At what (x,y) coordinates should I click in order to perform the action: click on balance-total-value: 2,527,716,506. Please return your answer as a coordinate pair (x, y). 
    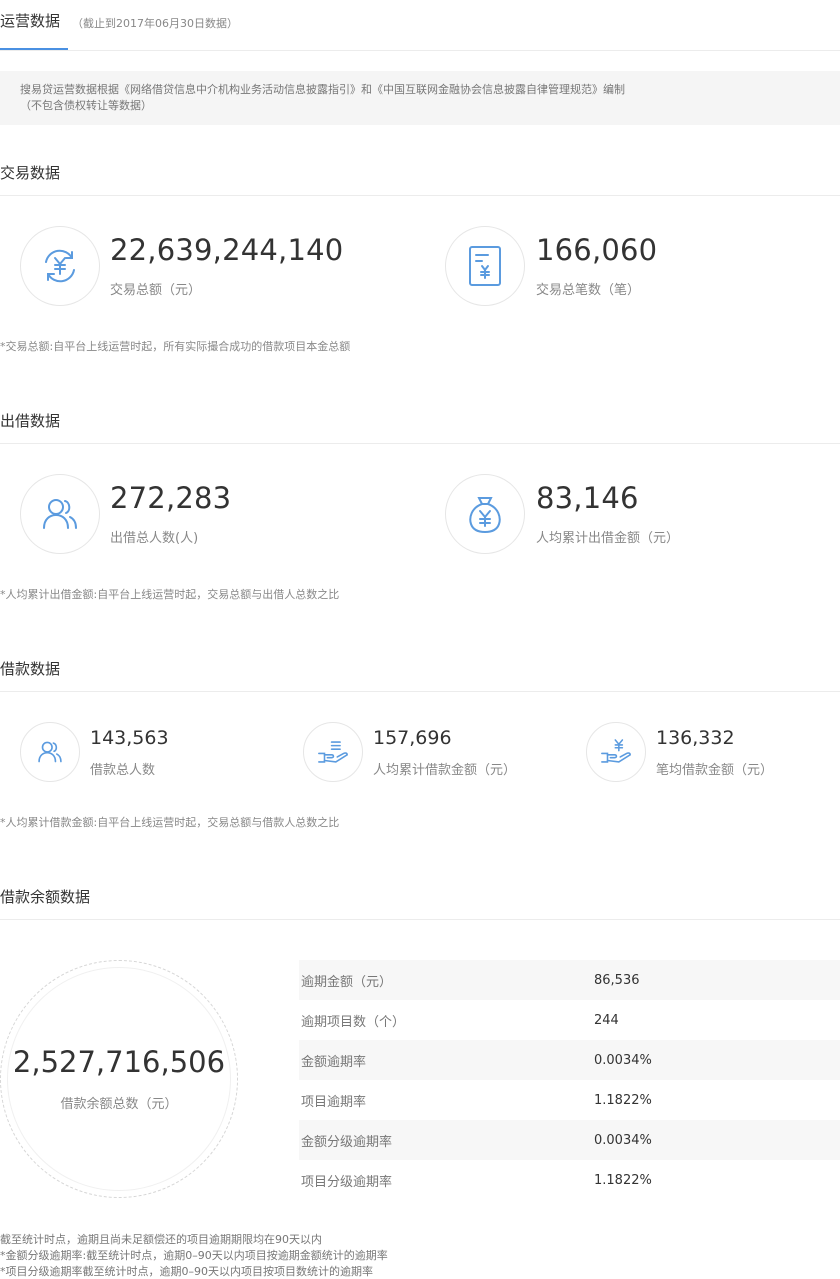
    Looking at the image, I should click on (119, 1062).